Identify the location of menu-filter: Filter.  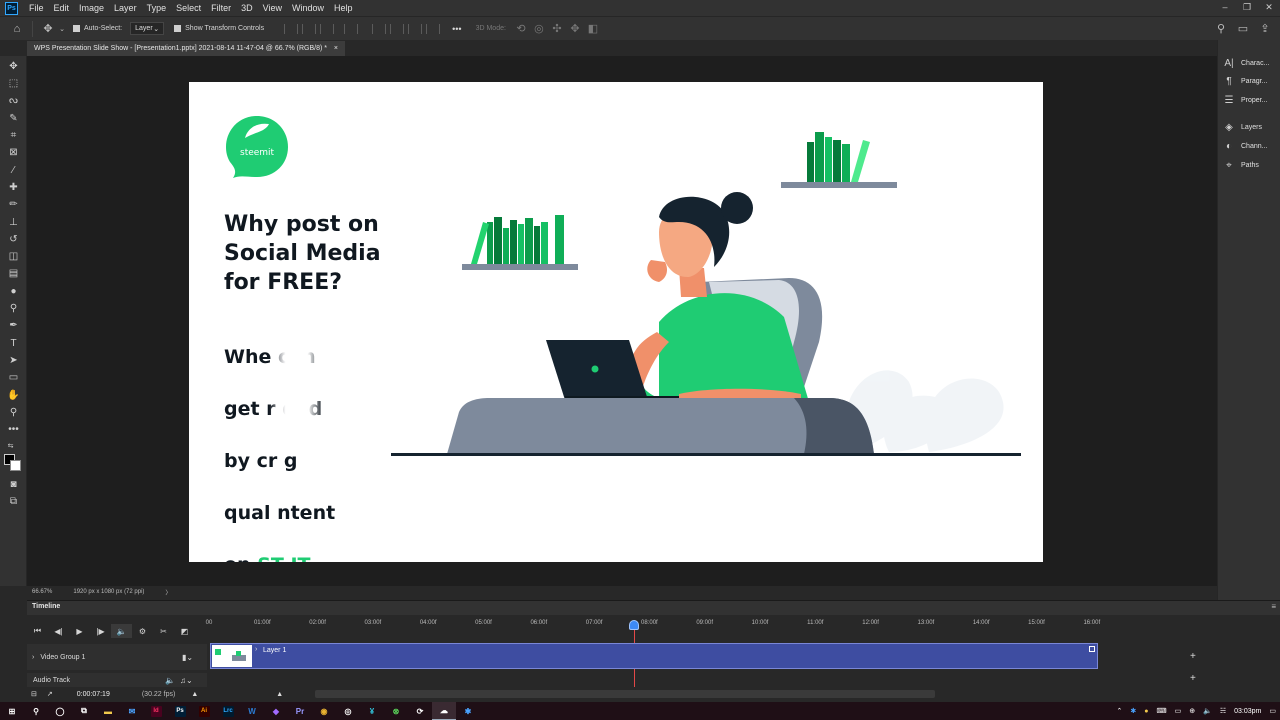
(221, 8).